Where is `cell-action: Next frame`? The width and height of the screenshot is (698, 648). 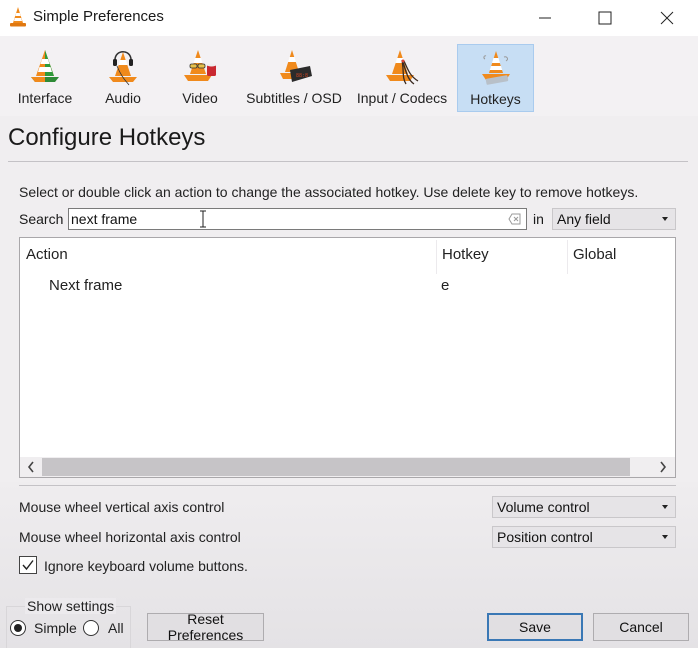 cell-action: Next frame is located at coordinates (86, 285).